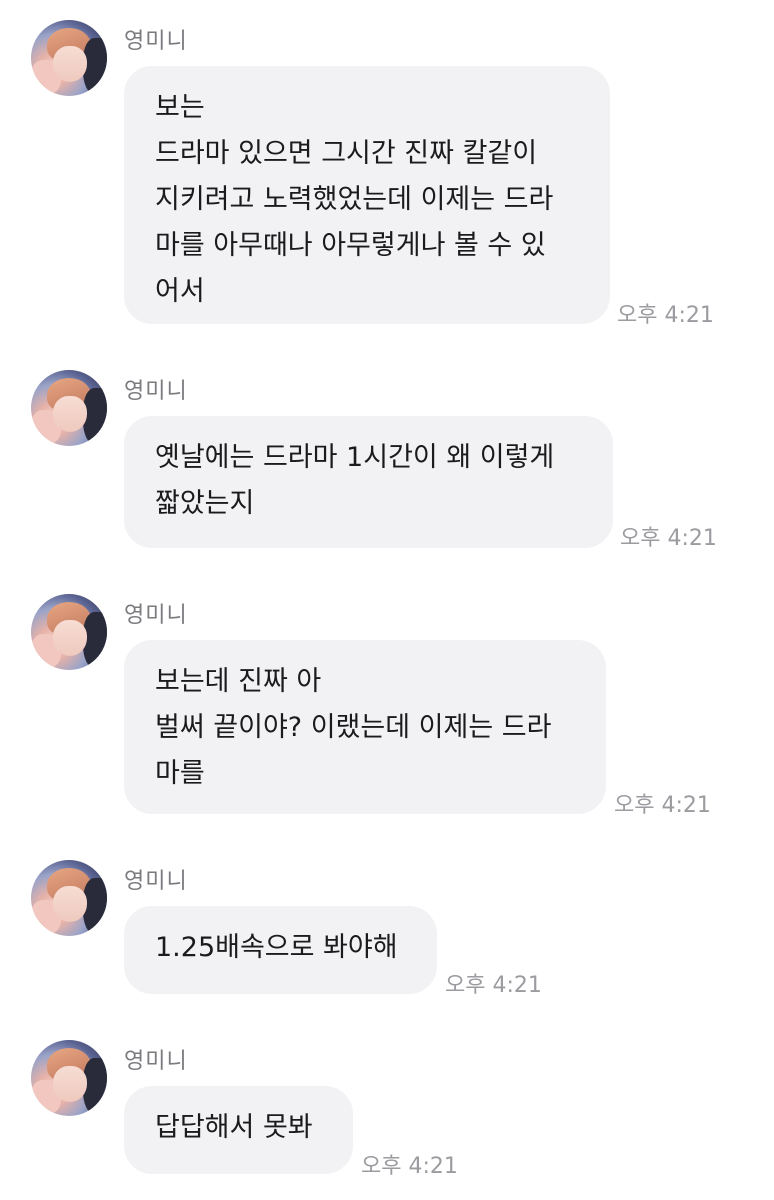  What do you see at coordinates (368, 482) in the screenshot?
I see `message-bubble: 옛날에는 드라마 1시간이 왜 이렇게 짧았는지` at bounding box center [368, 482].